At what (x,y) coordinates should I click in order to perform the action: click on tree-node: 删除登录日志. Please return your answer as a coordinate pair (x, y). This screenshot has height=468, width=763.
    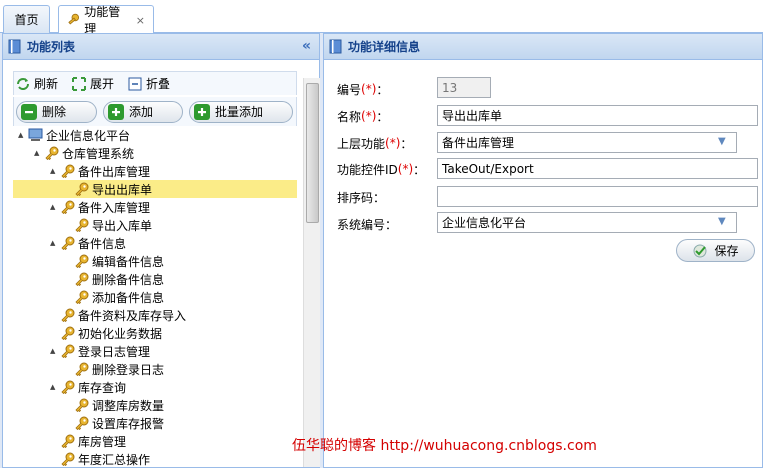
    Looking at the image, I should click on (114, 369).